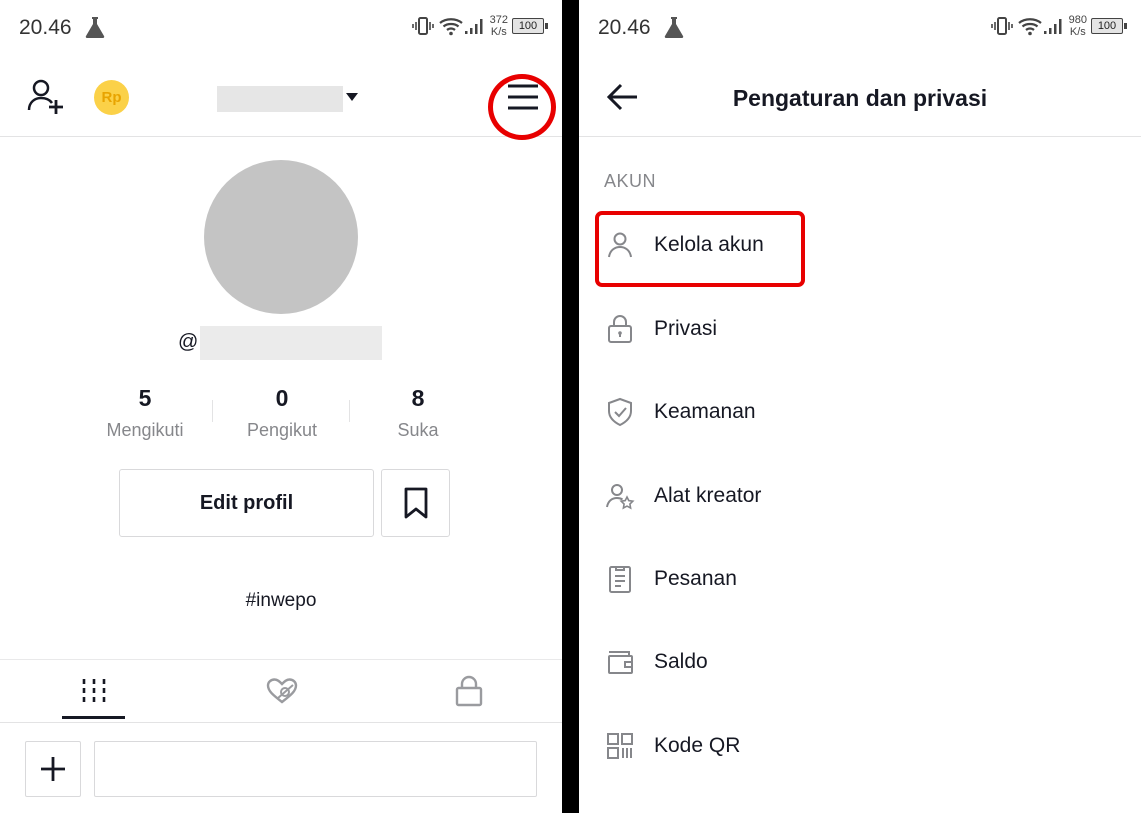 This screenshot has height=813, width=1141. What do you see at coordinates (620, 579) in the screenshot?
I see `clipboard-icon` at bounding box center [620, 579].